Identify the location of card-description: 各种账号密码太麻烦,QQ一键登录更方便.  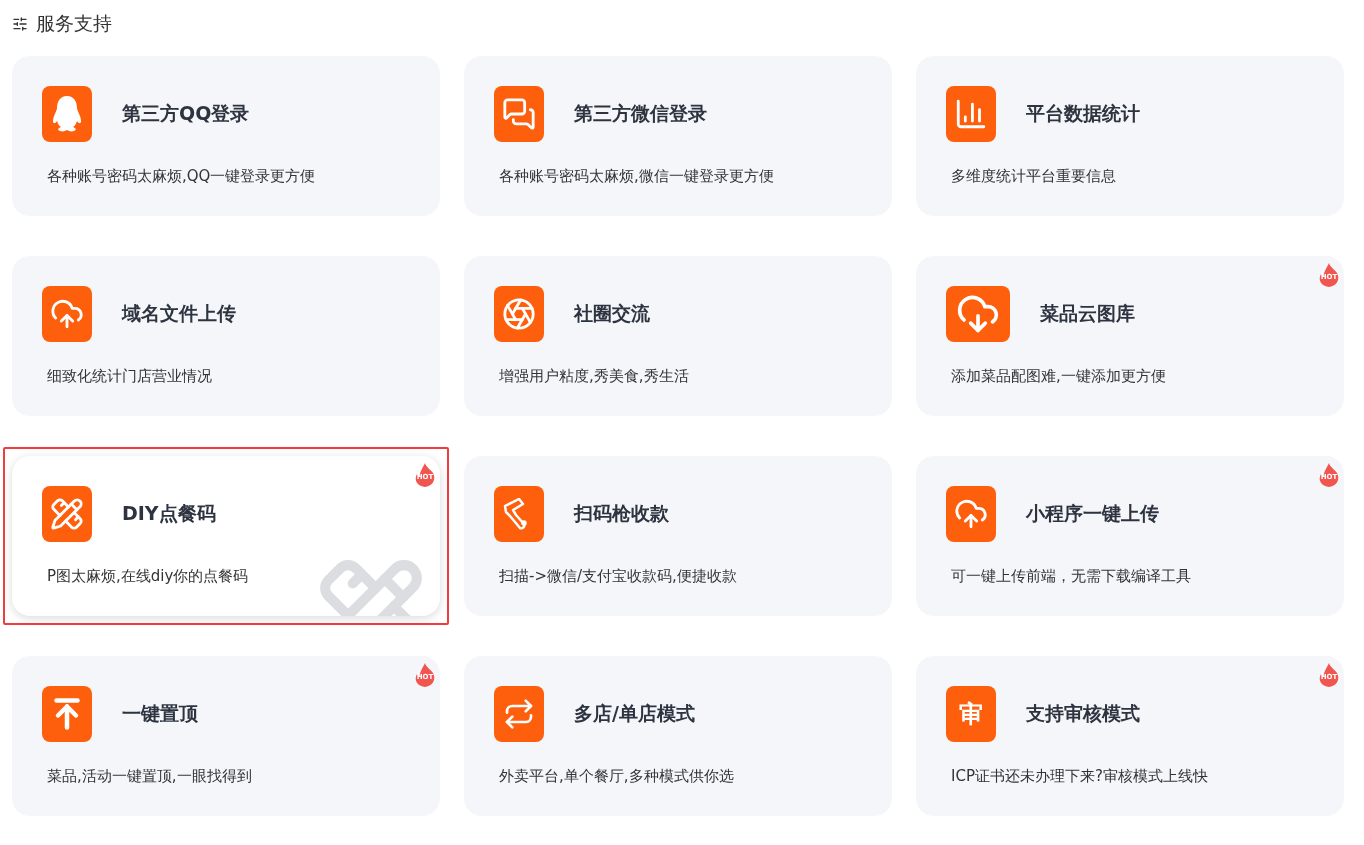
(182, 176).